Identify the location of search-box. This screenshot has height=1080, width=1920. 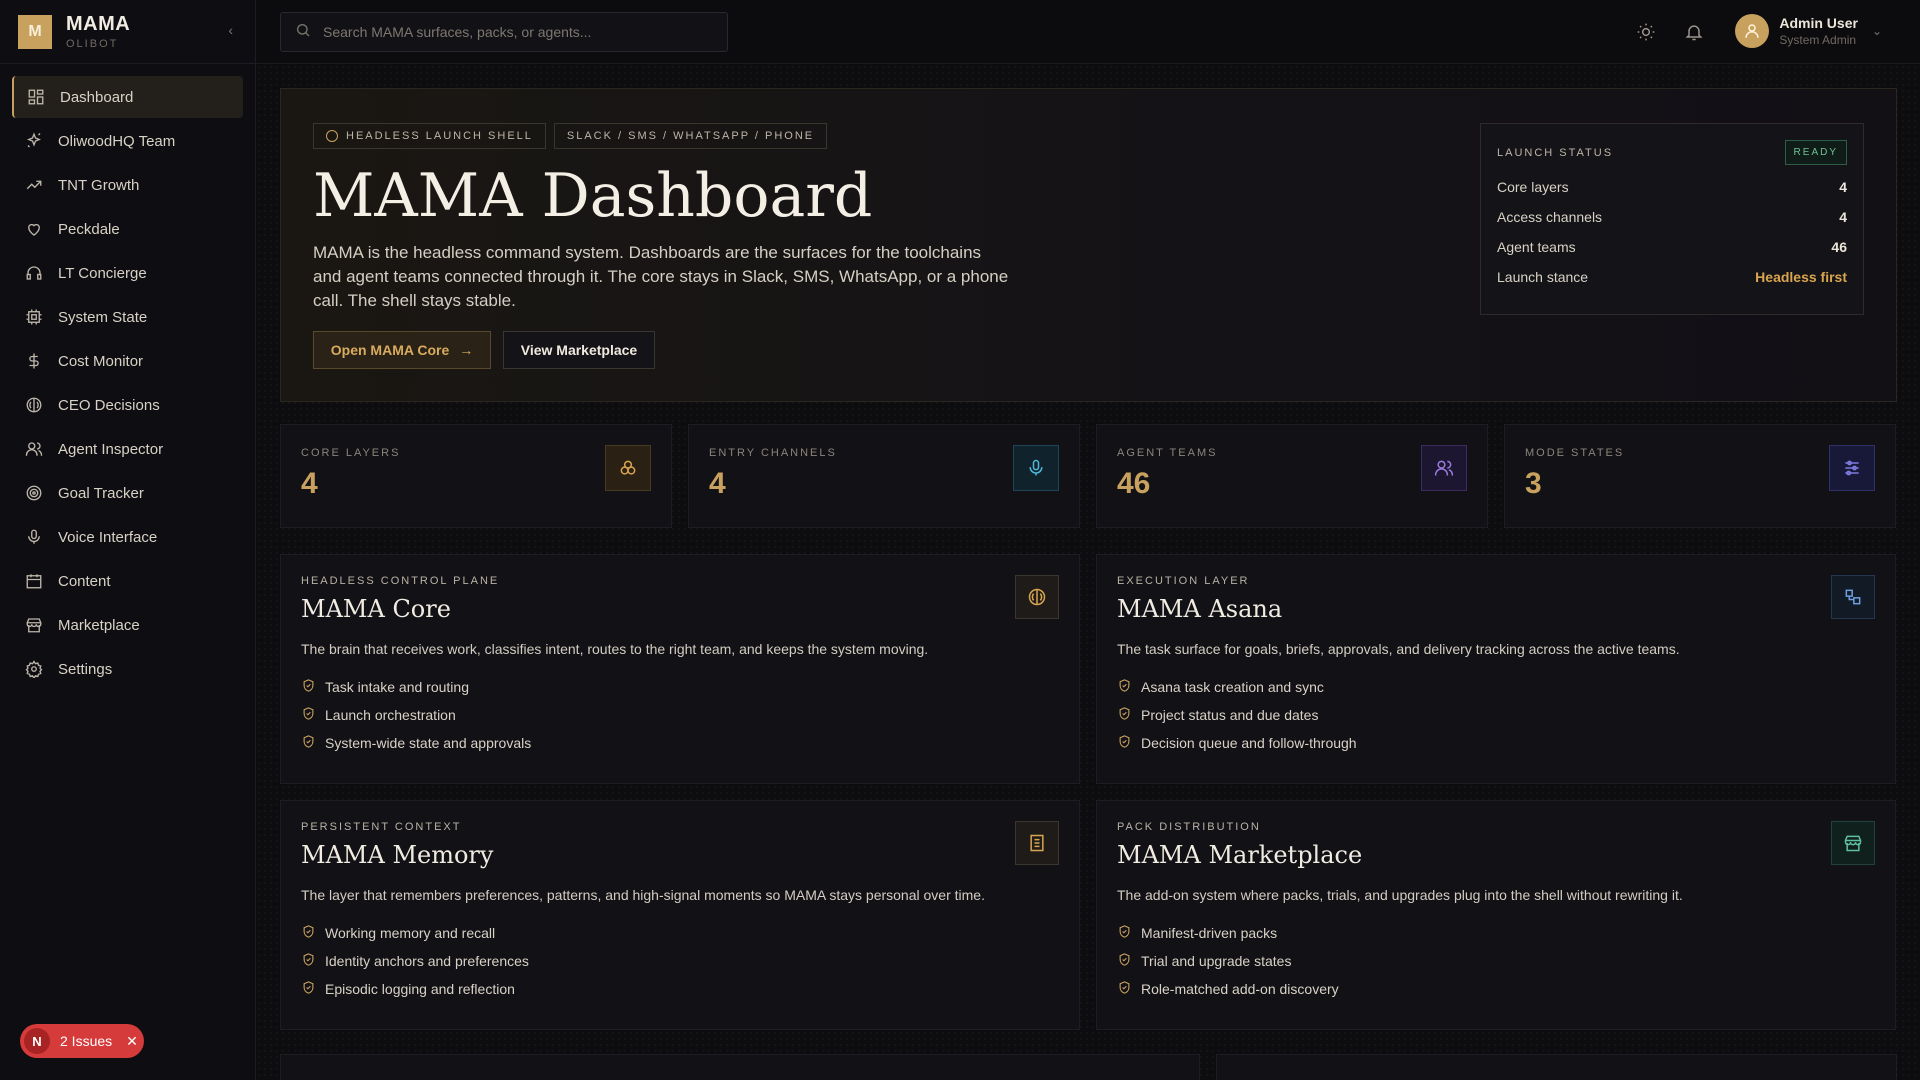
(504, 32).